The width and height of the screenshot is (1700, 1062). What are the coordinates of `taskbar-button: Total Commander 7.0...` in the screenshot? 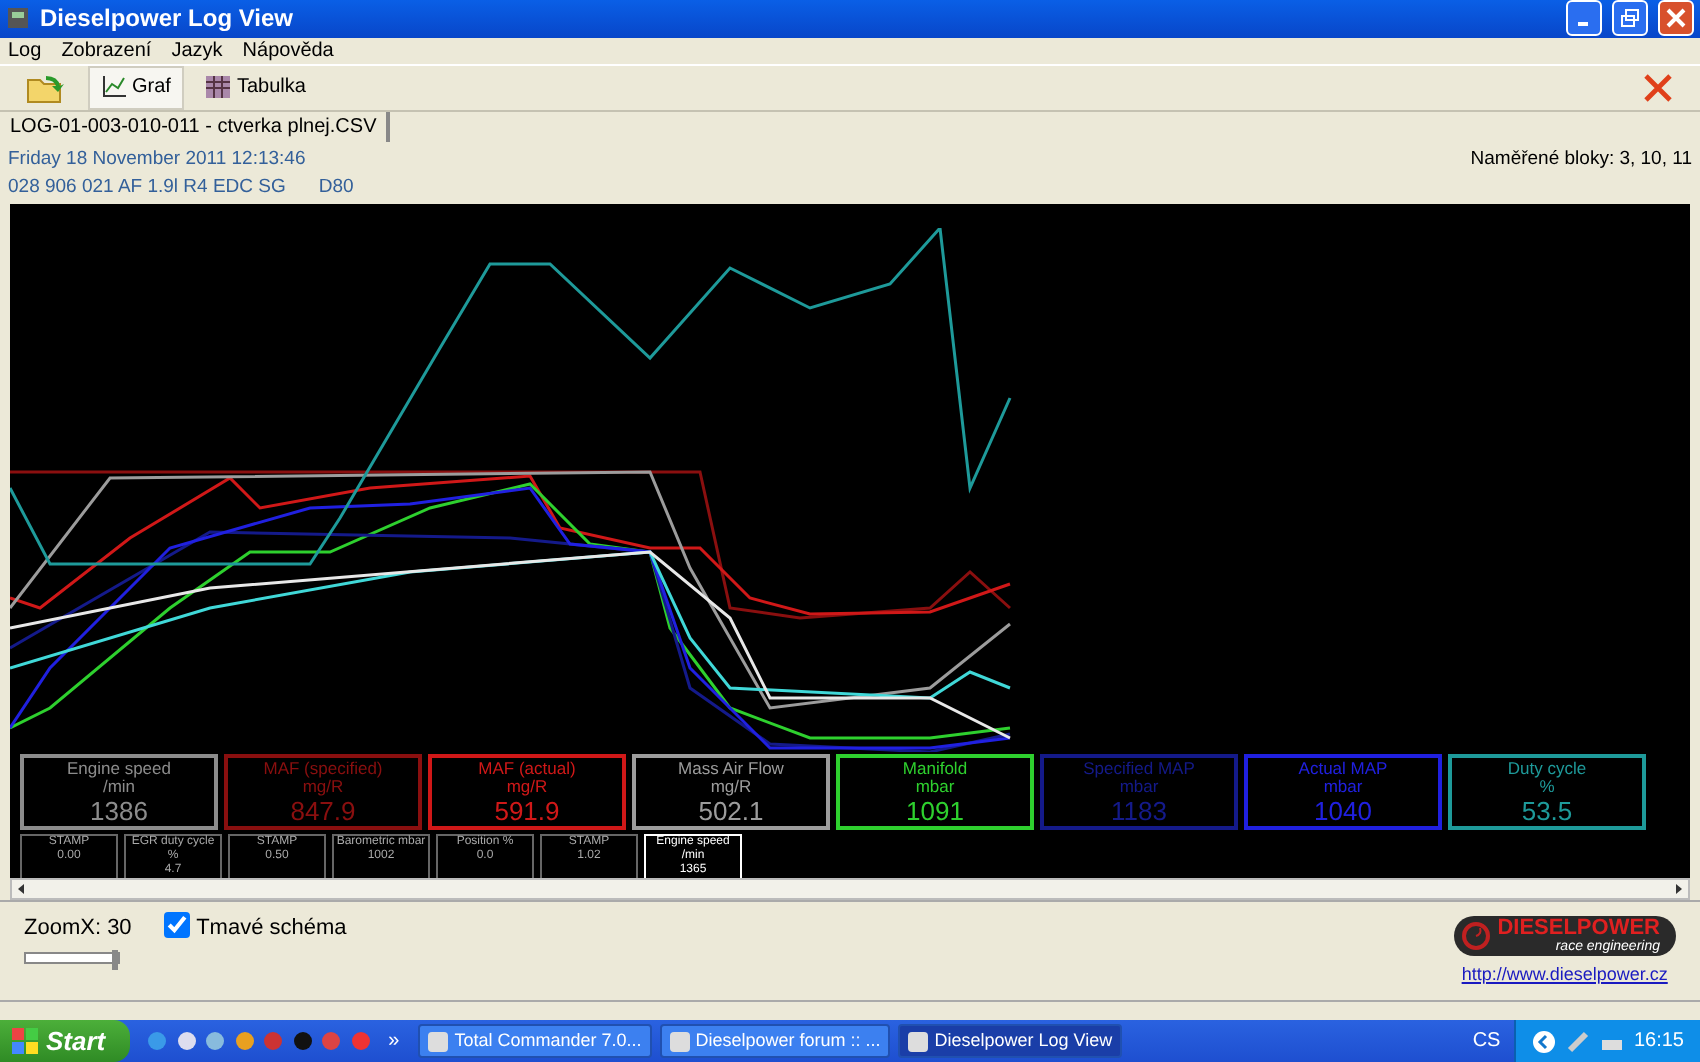 It's located at (535, 1041).